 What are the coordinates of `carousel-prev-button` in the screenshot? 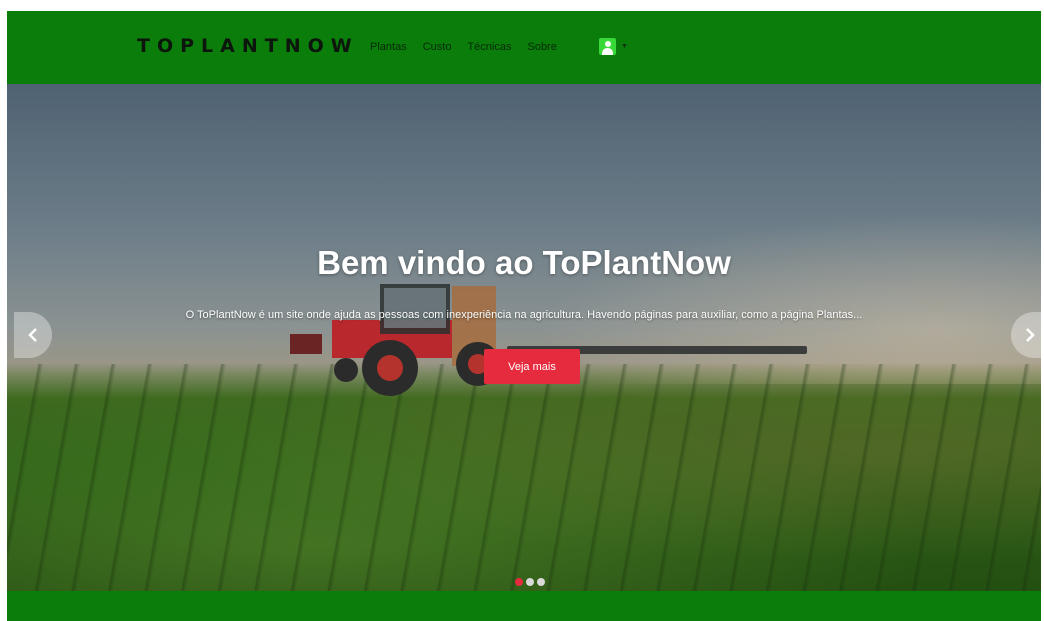 It's located at (33, 335).